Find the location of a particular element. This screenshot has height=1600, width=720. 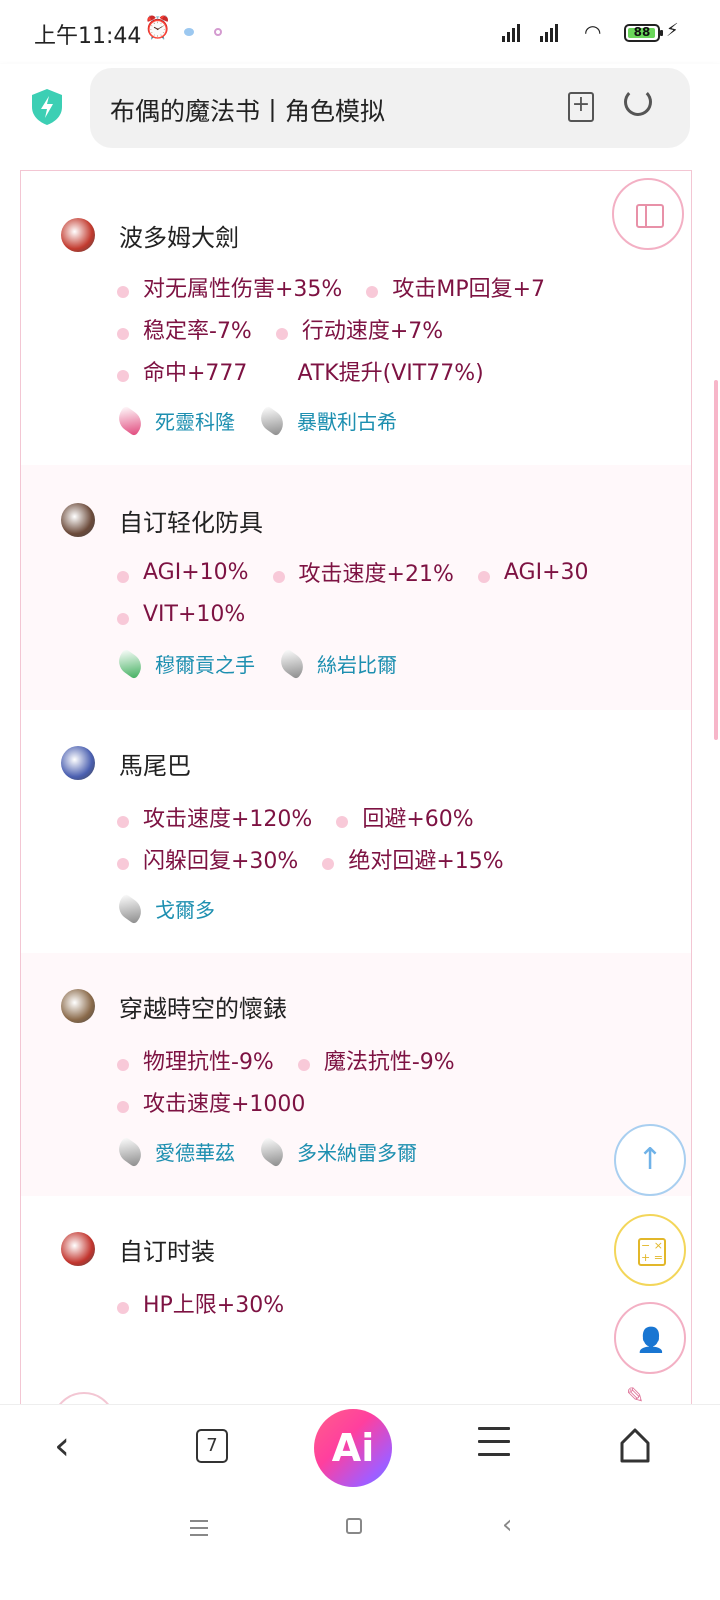

signal-icon is located at coordinates (511, 32).